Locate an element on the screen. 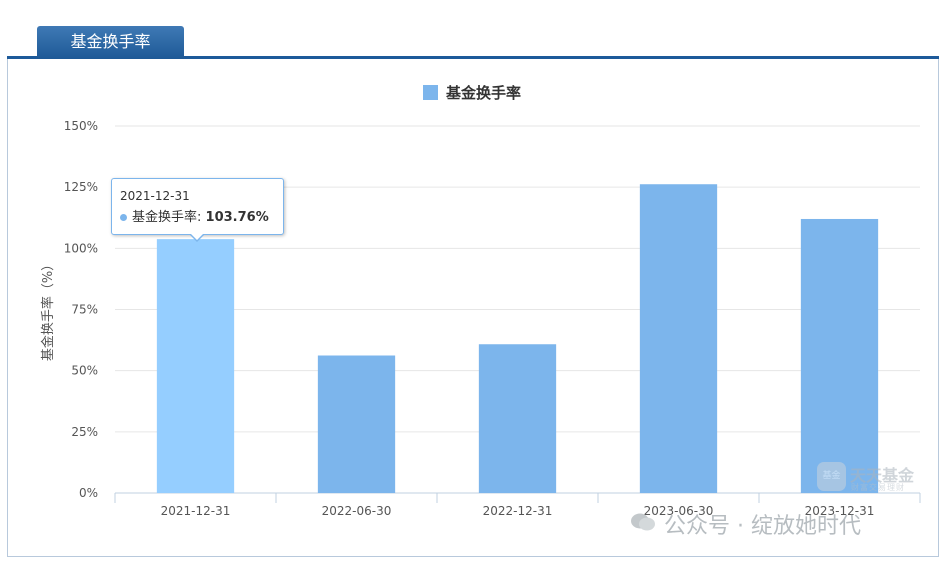  brand-sub: 财富交易理财 is located at coordinates (878, 487).